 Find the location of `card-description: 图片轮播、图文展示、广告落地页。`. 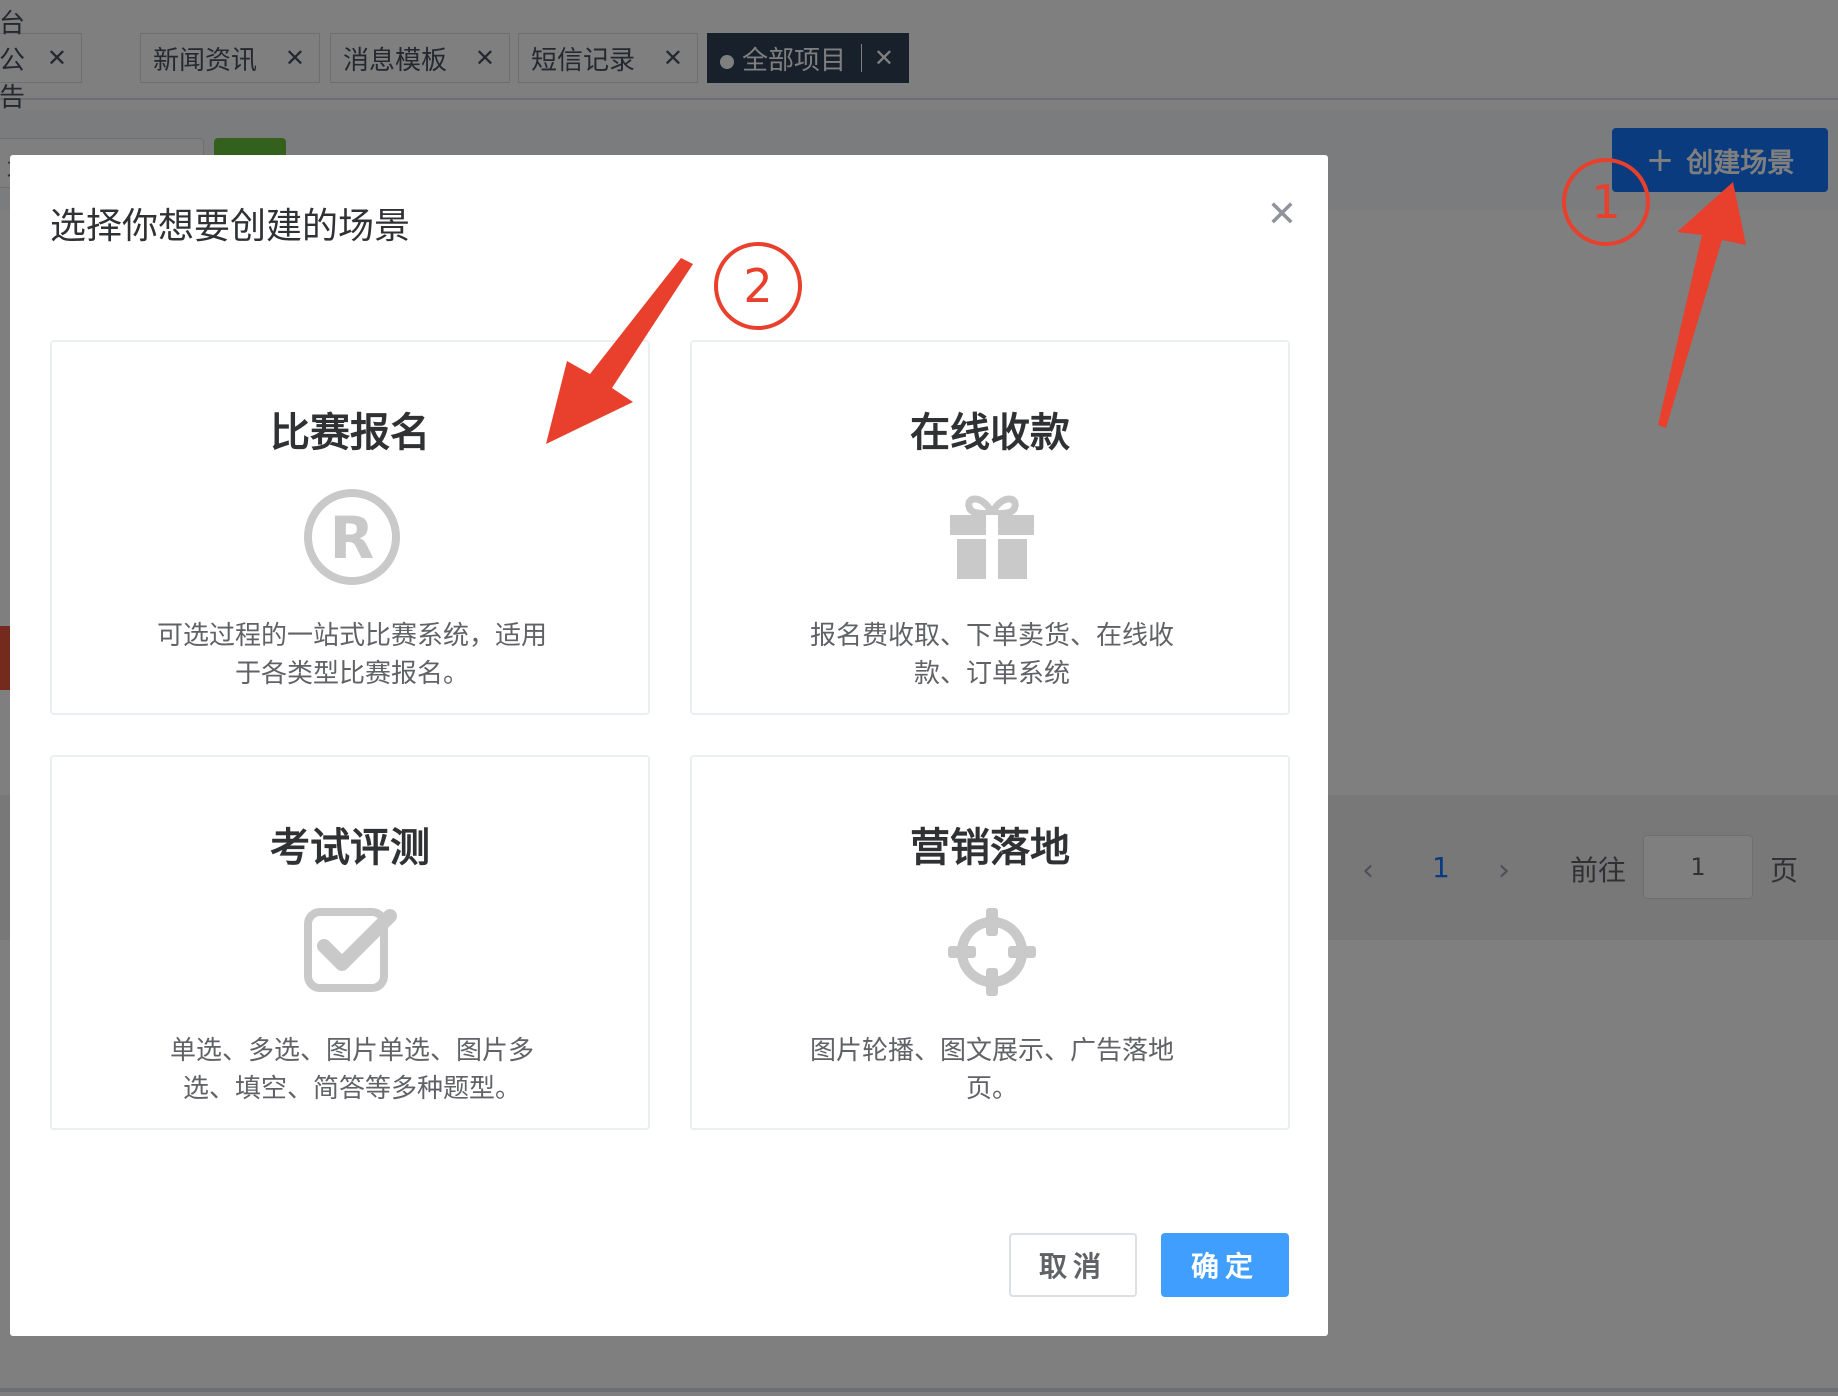

card-description: 图片轮播、图文展示、广告落地页。 is located at coordinates (991, 1070).